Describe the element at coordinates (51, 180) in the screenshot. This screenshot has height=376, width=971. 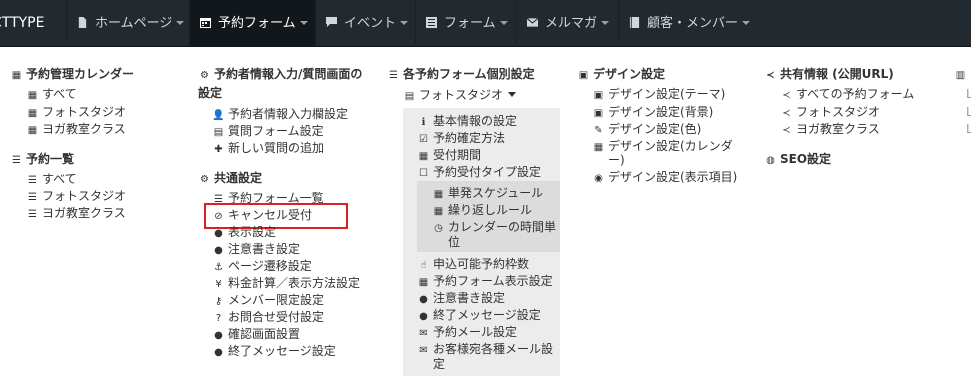
I see `list-item-all: ☰ すべて` at that location.